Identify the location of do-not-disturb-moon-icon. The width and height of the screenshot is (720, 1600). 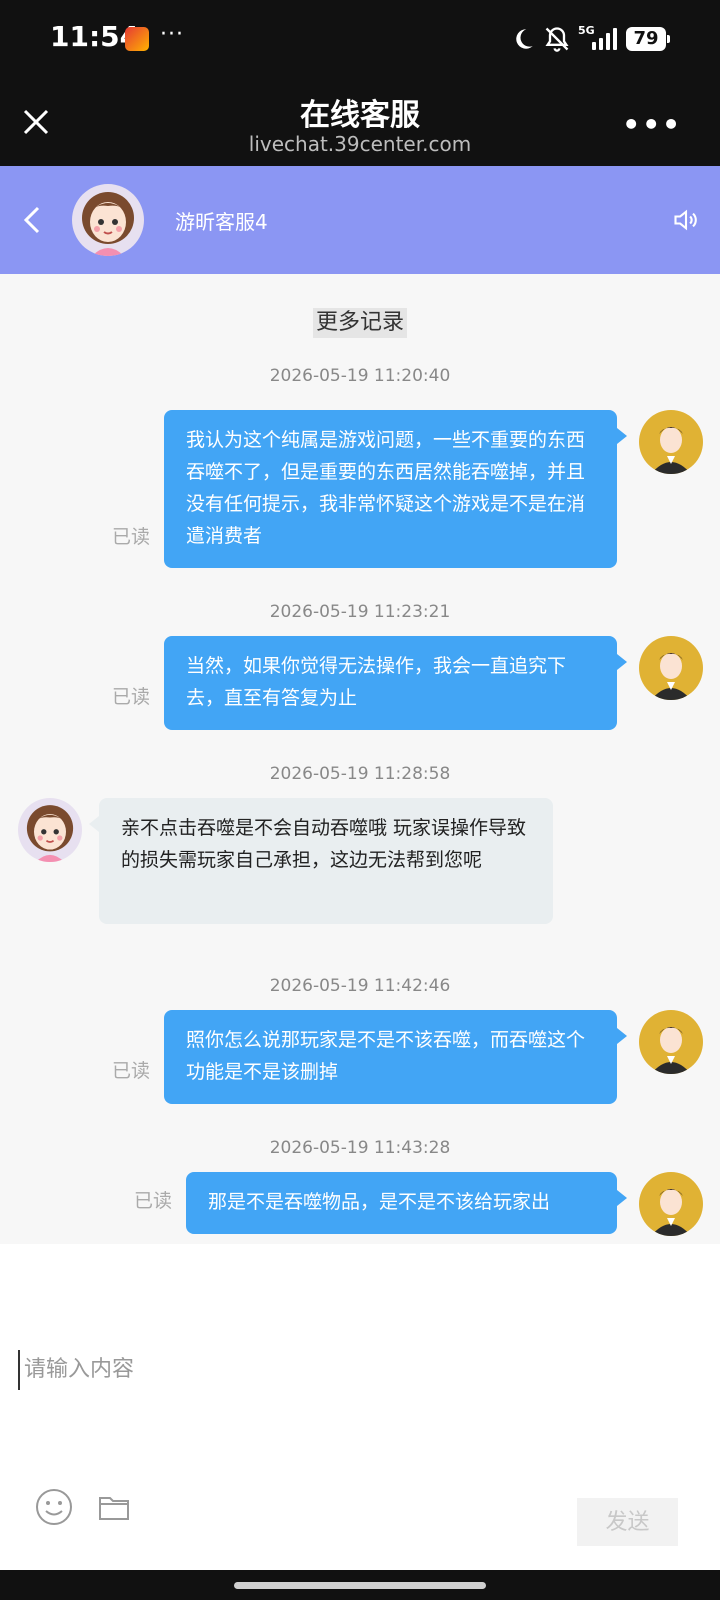
(524, 39).